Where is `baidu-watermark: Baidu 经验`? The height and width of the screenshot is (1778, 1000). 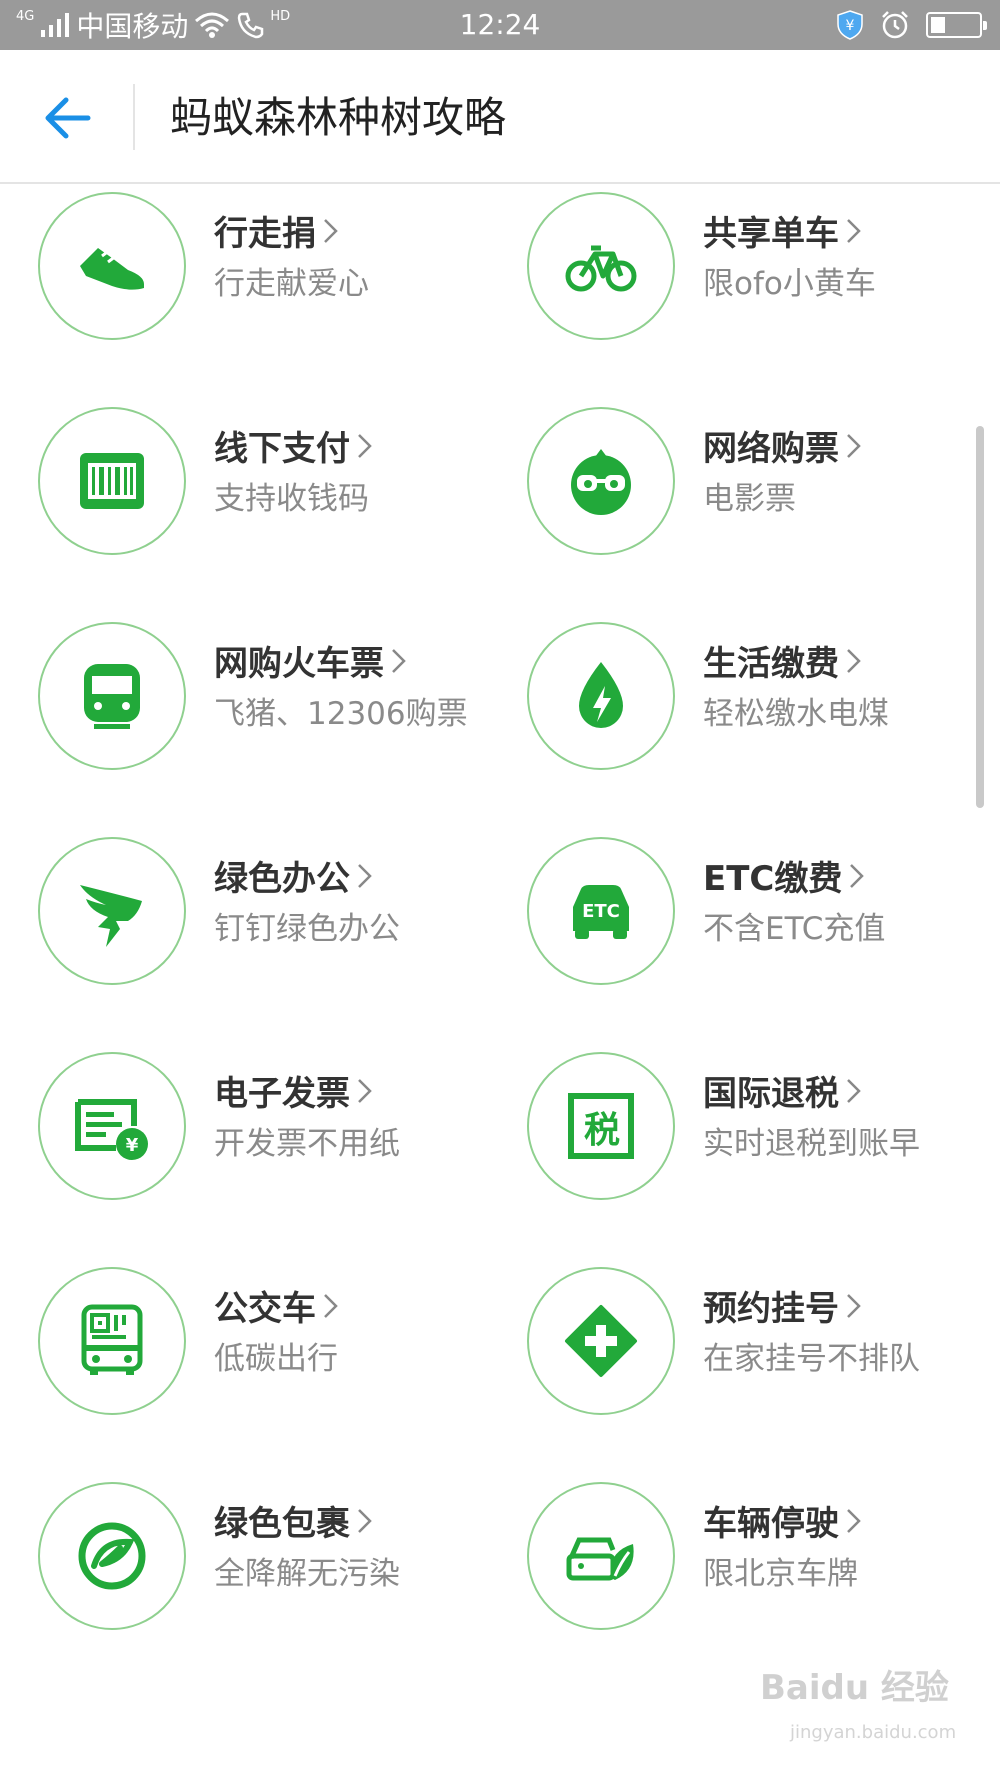 baidu-watermark: Baidu 经验 is located at coordinates (854, 1688).